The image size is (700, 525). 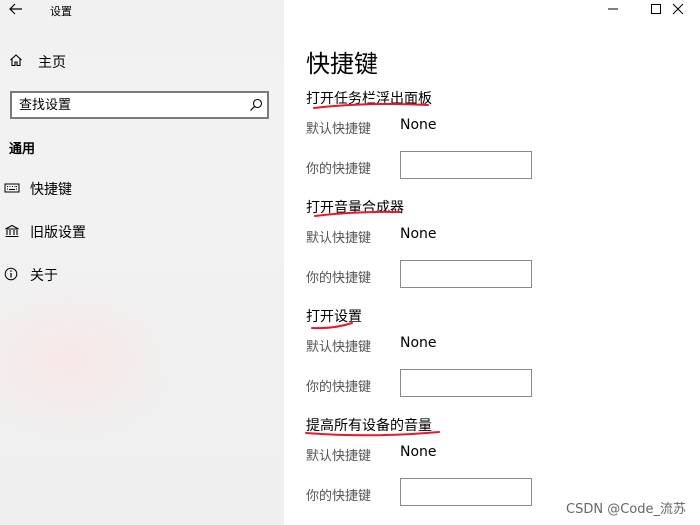 I want to click on keyboard-icon, so click(x=12, y=188).